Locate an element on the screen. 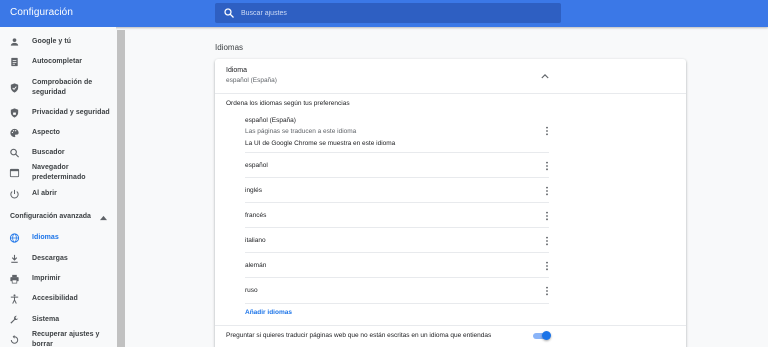  language-name: inglés is located at coordinates (253, 190).